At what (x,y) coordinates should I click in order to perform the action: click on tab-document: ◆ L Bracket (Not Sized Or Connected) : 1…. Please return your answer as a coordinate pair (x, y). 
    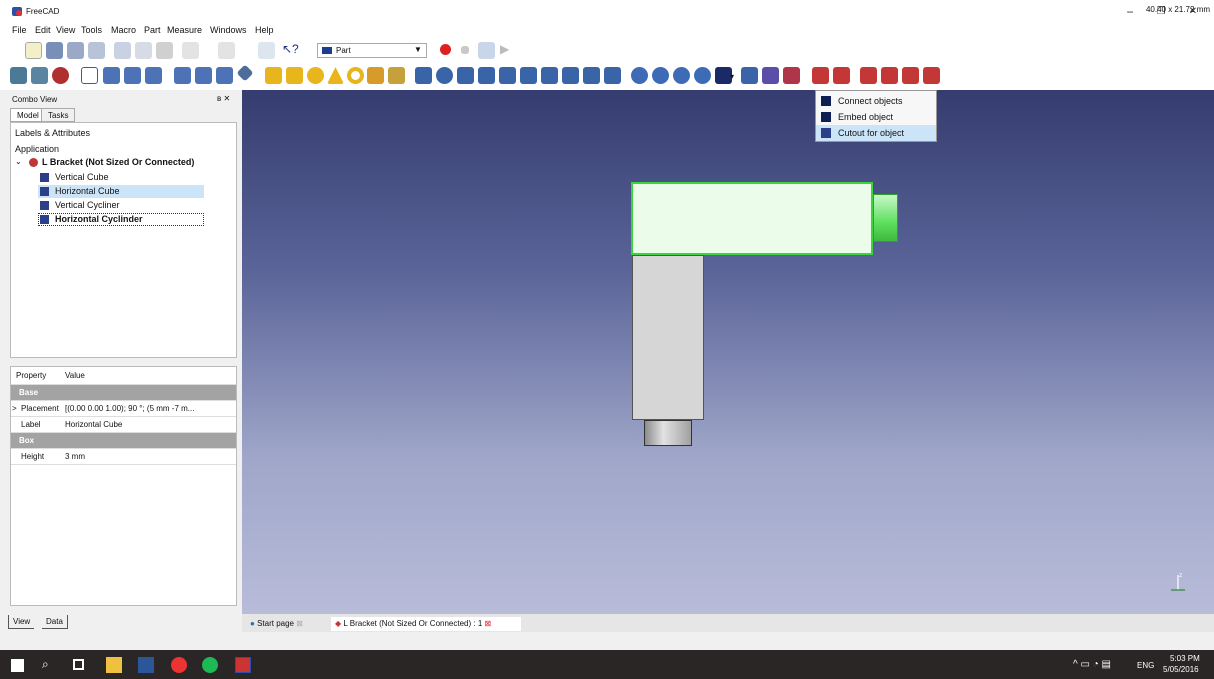
    Looking at the image, I should click on (426, 624).